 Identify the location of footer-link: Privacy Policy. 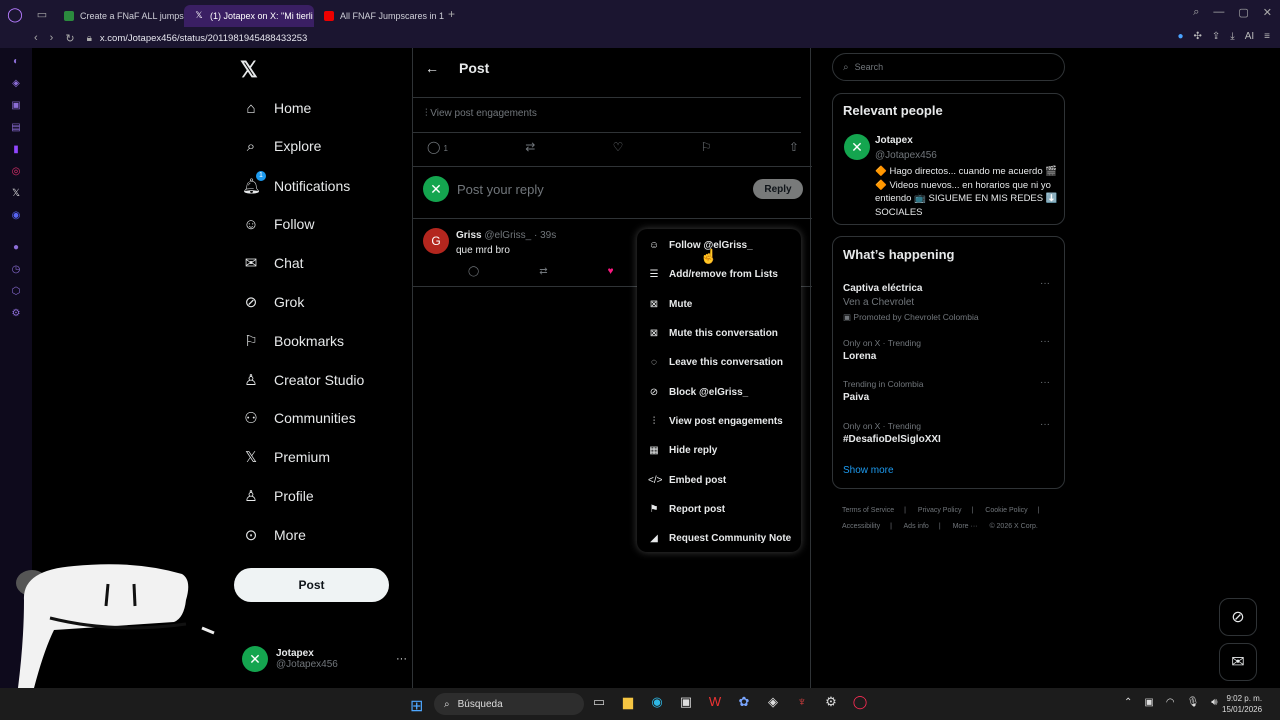
(940, 510).